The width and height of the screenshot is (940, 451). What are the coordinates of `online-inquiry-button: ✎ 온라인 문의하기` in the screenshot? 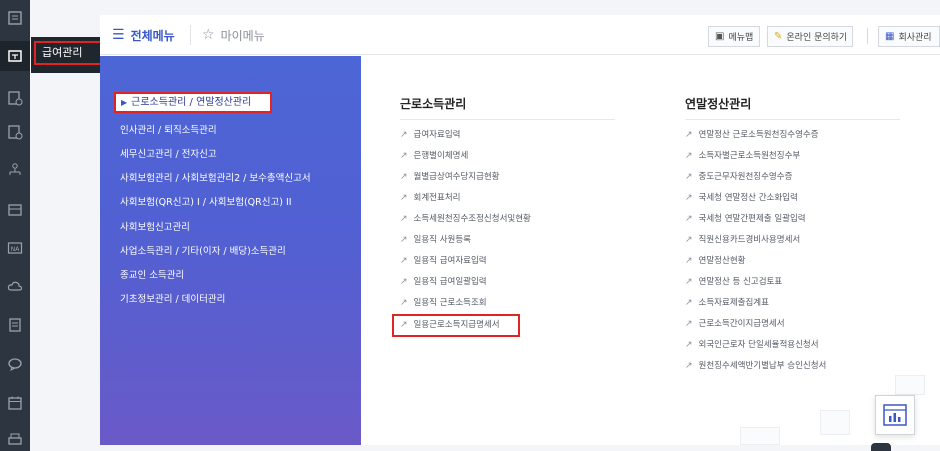 It's located at (810, 36).